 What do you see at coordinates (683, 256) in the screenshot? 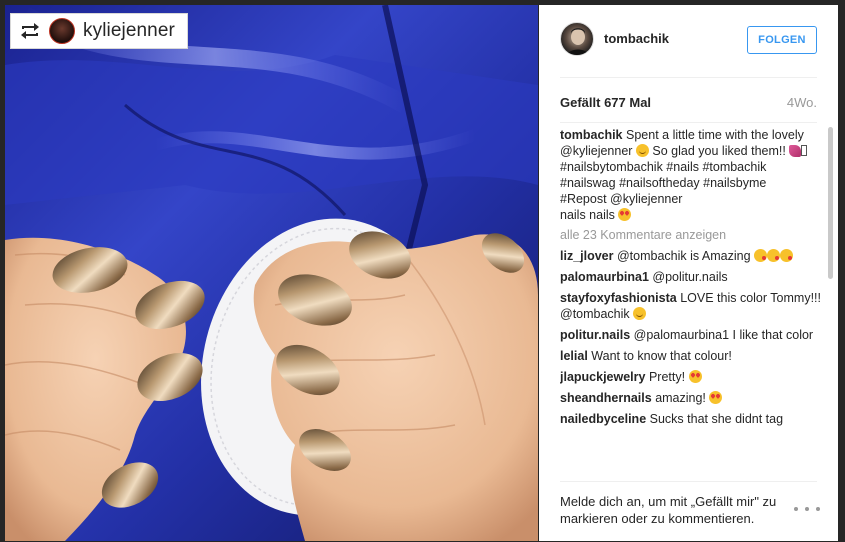
I see `comment-text: @tombachik is Amazing` at bounding box center [683, 256].